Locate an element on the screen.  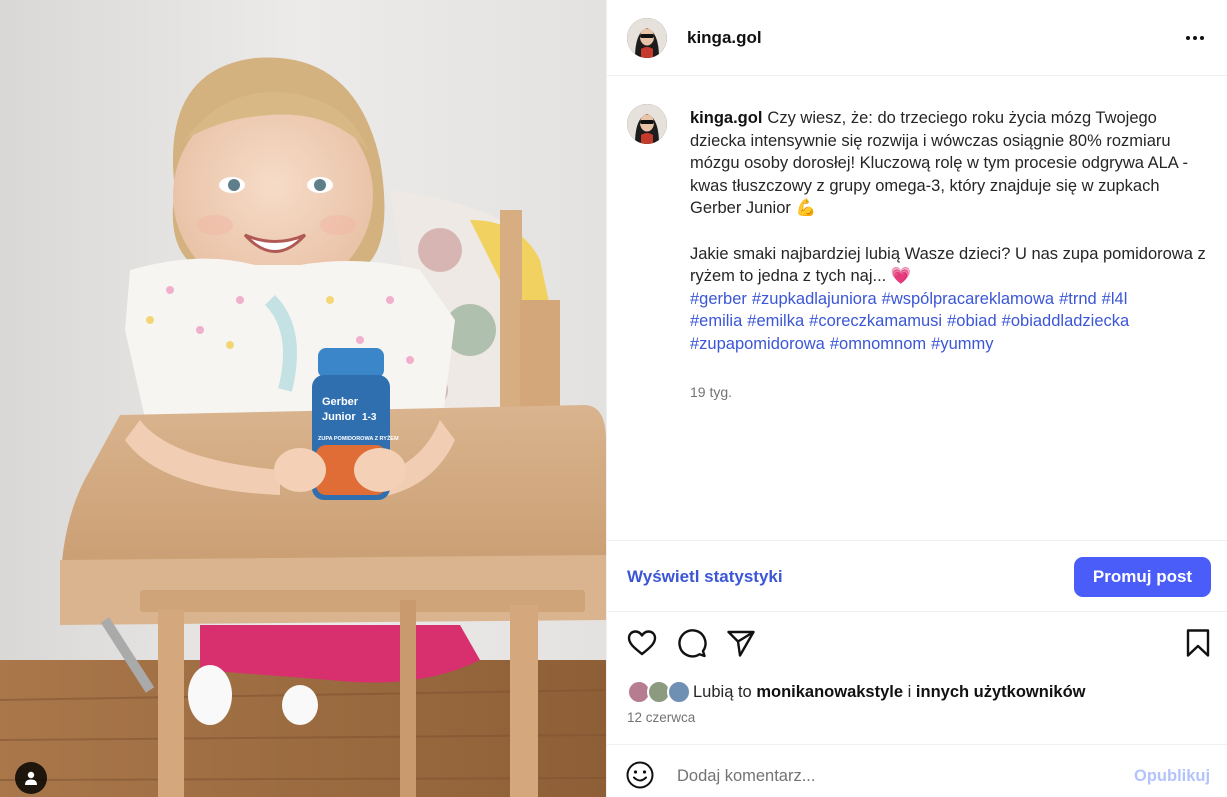
like-button is located at coordinates (642, 643).